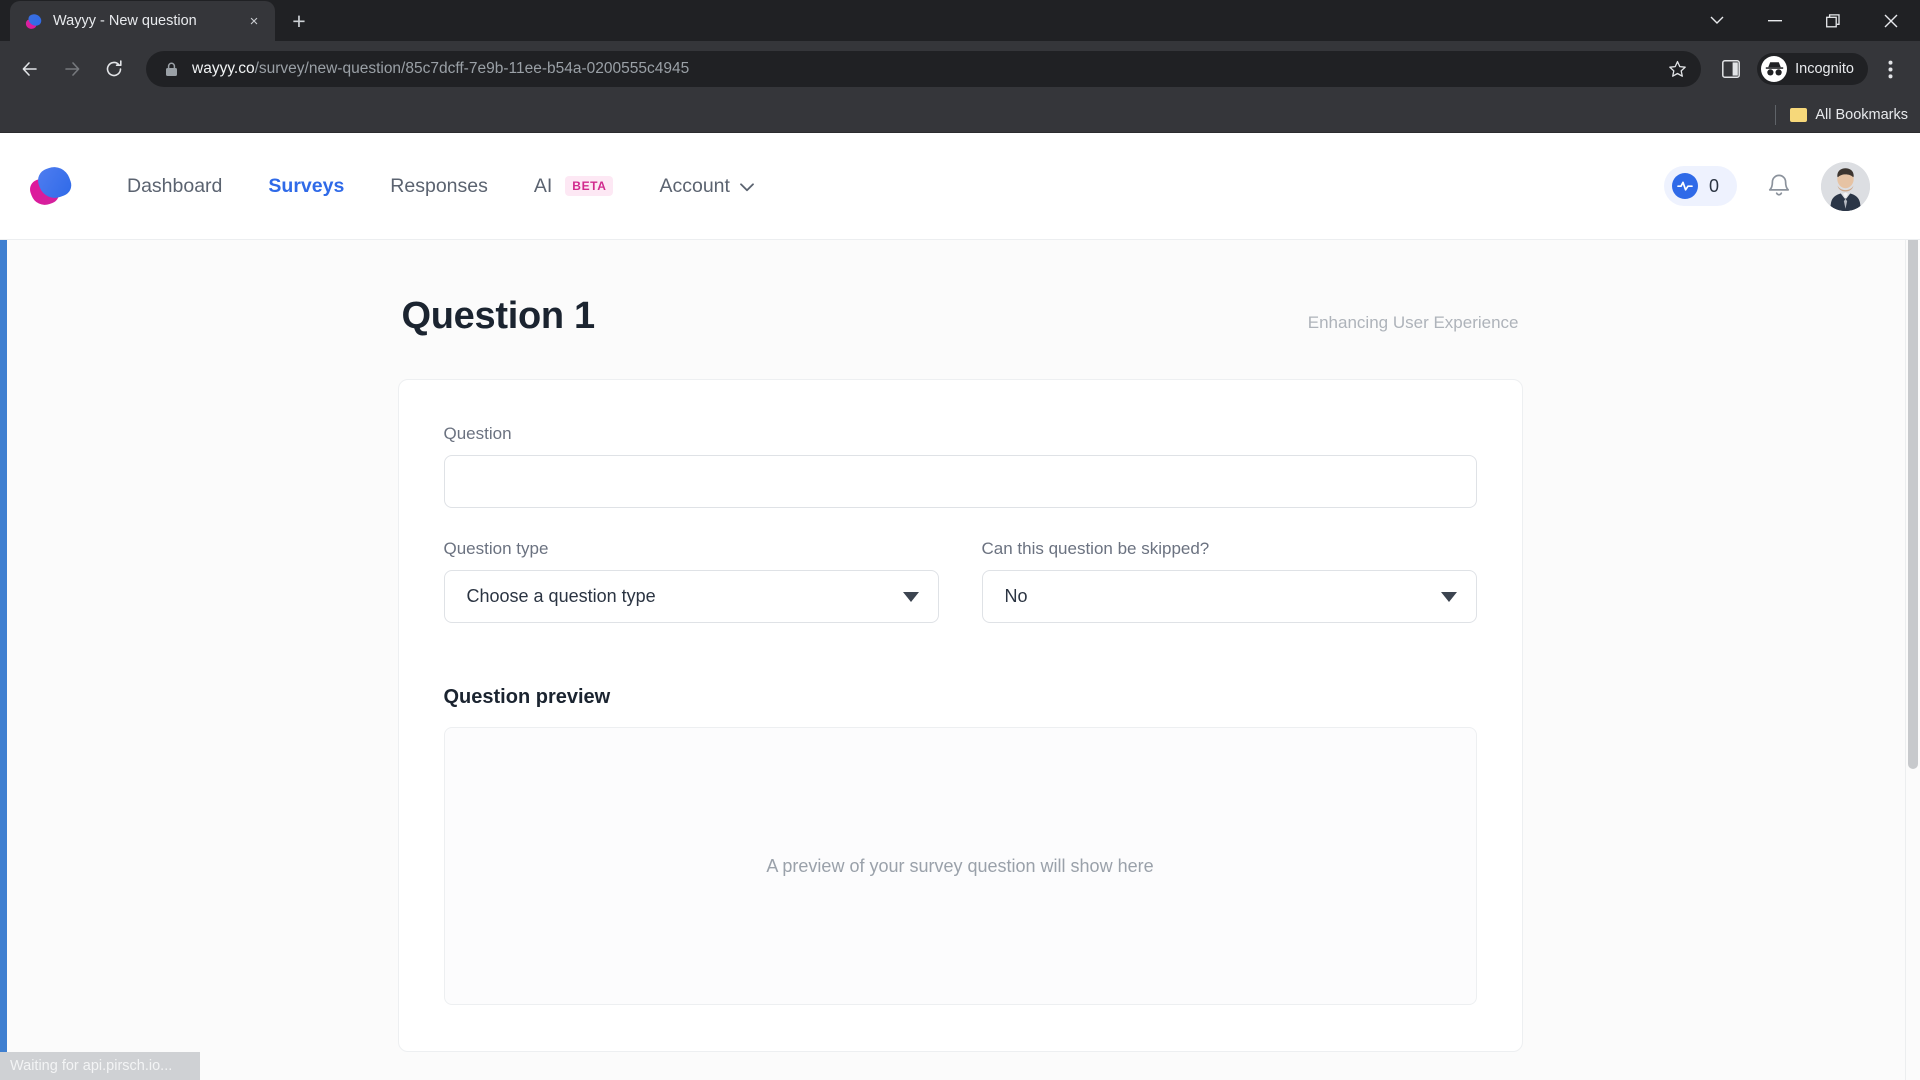  What do you see at coordinates (1779, 186) in the screenshot?
I see `bell-icon` at bounding box center [1779, 186].